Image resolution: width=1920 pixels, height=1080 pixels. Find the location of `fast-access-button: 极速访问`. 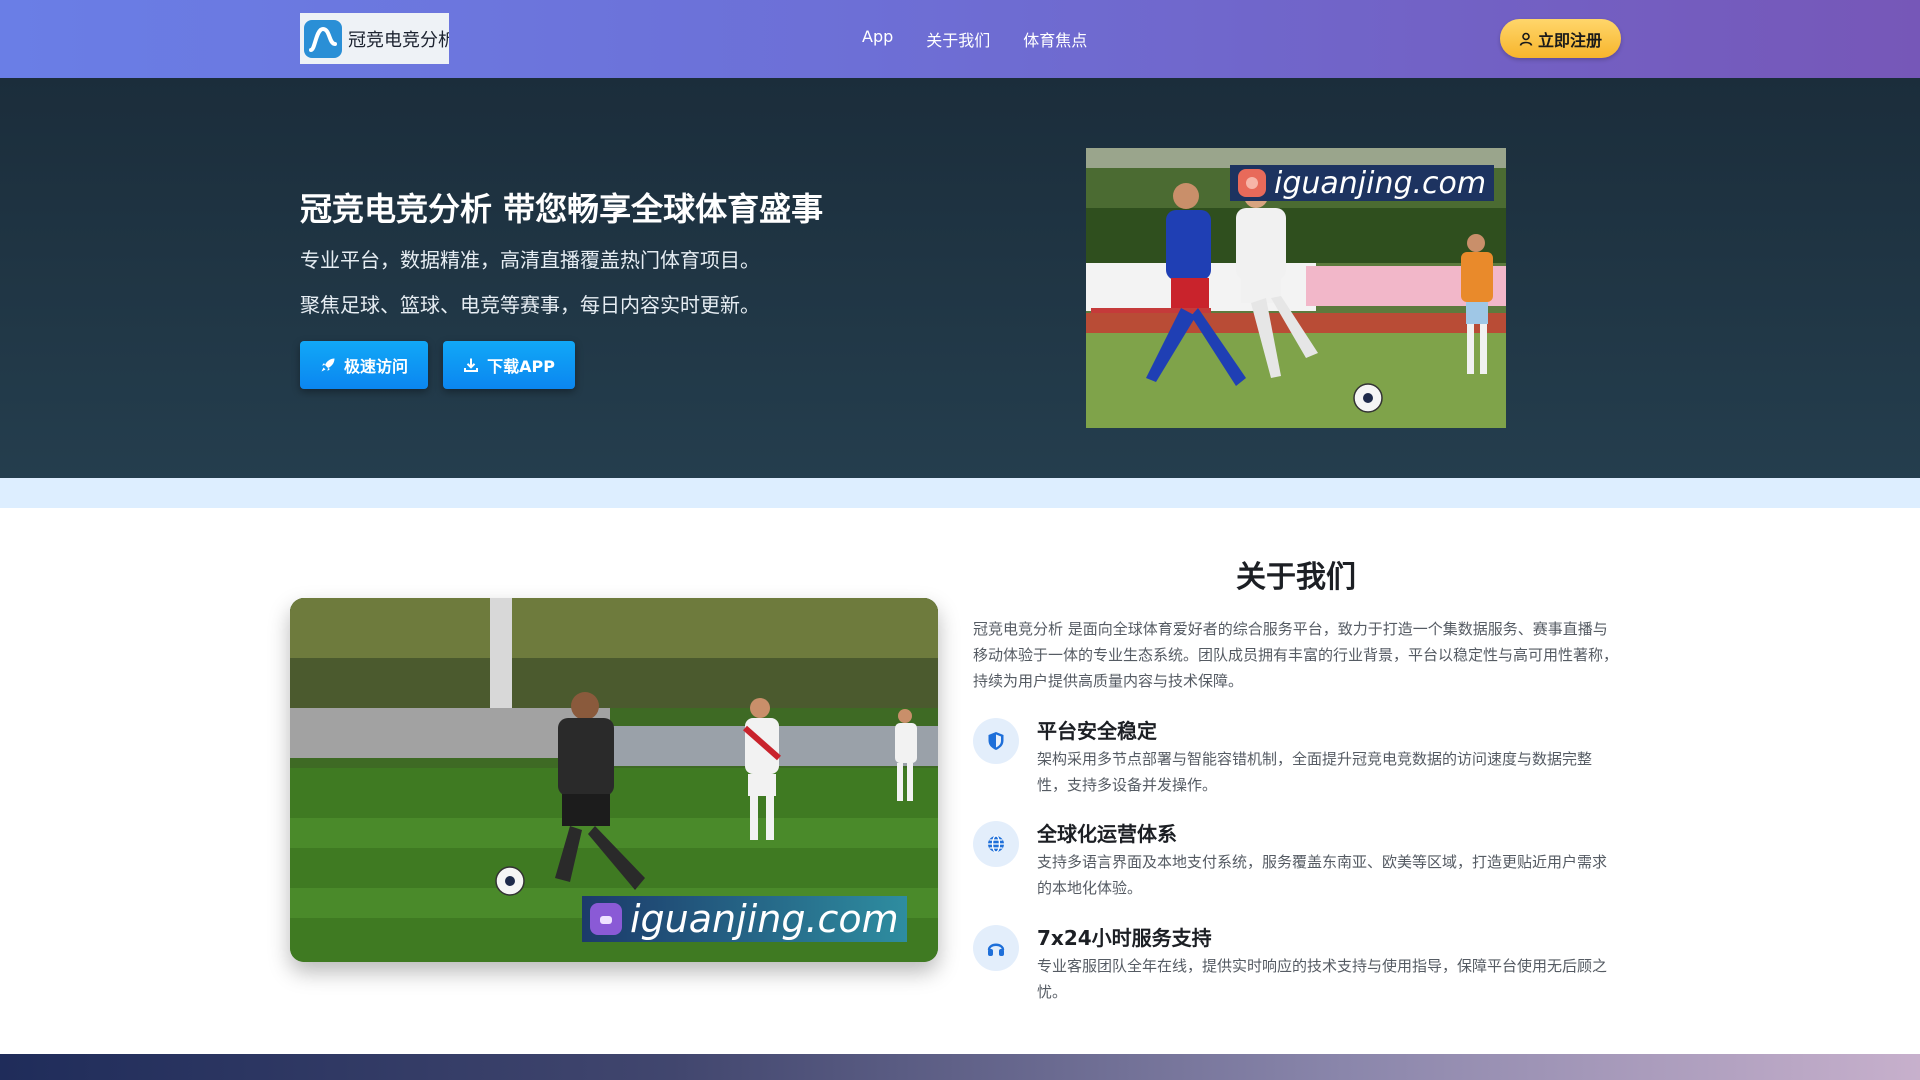

fast-access-button: 极速访问 is located at coordinates (364, 365).